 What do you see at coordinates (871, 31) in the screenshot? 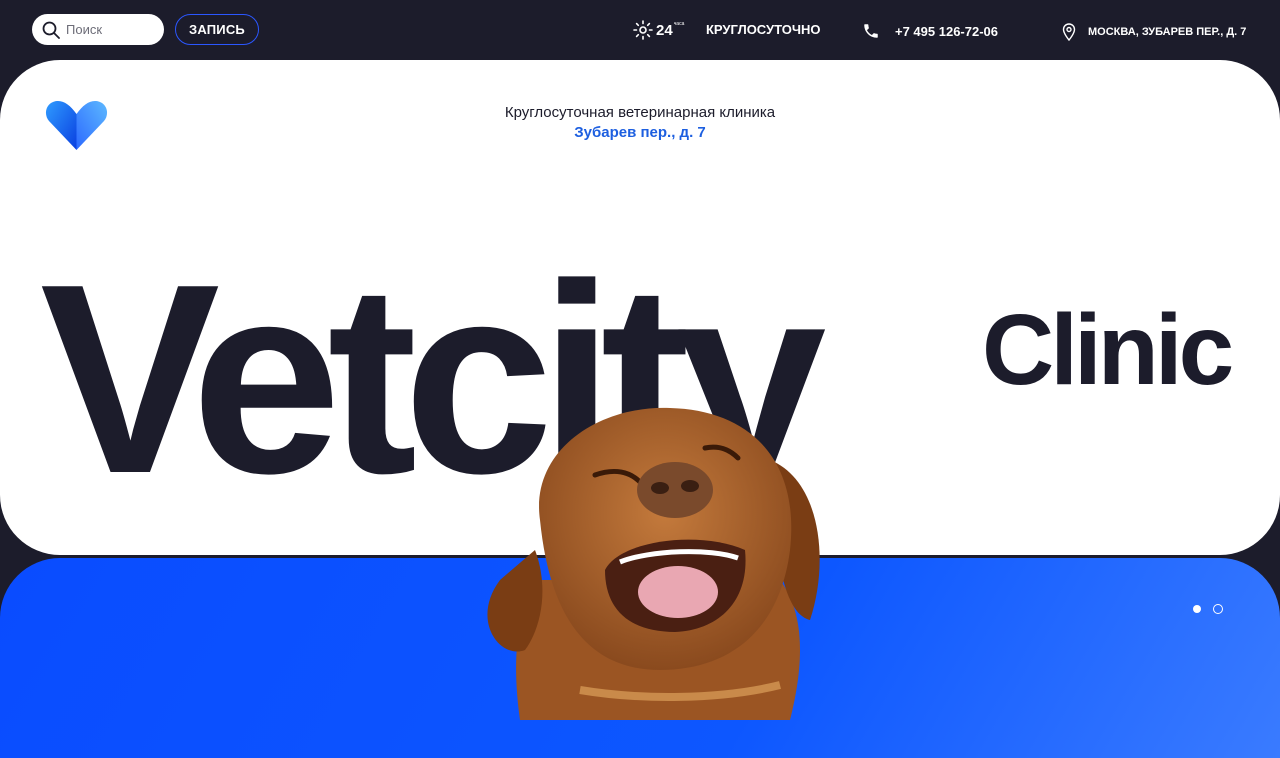
I see `phone-icon` at bounding box center [871, 31].